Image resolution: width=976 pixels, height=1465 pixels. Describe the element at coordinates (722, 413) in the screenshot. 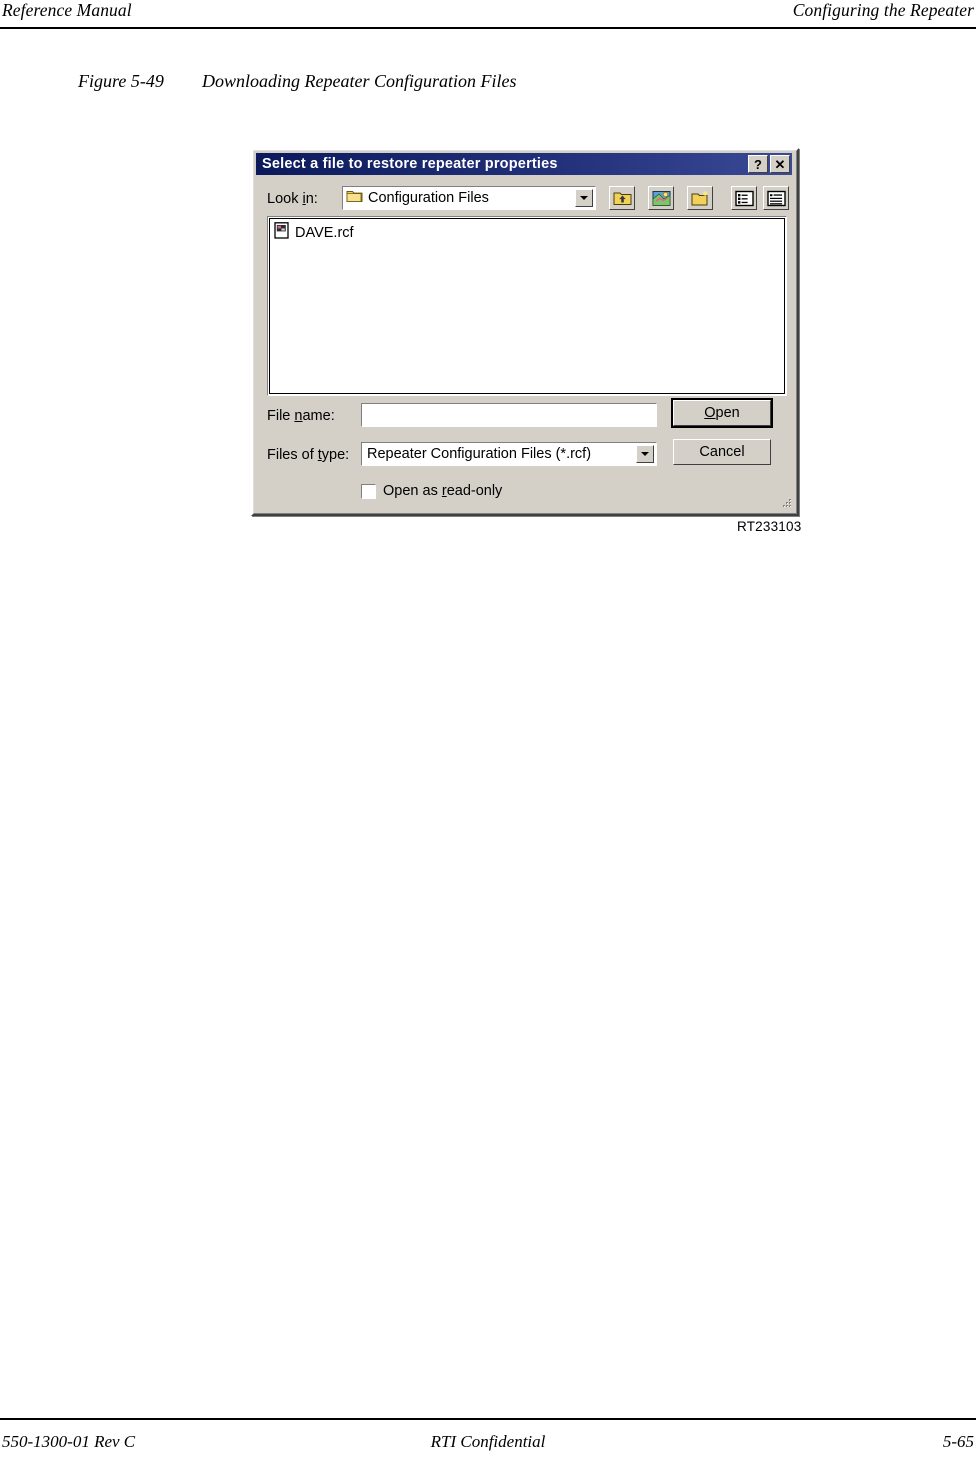

I see `open-button: Open` at that location.